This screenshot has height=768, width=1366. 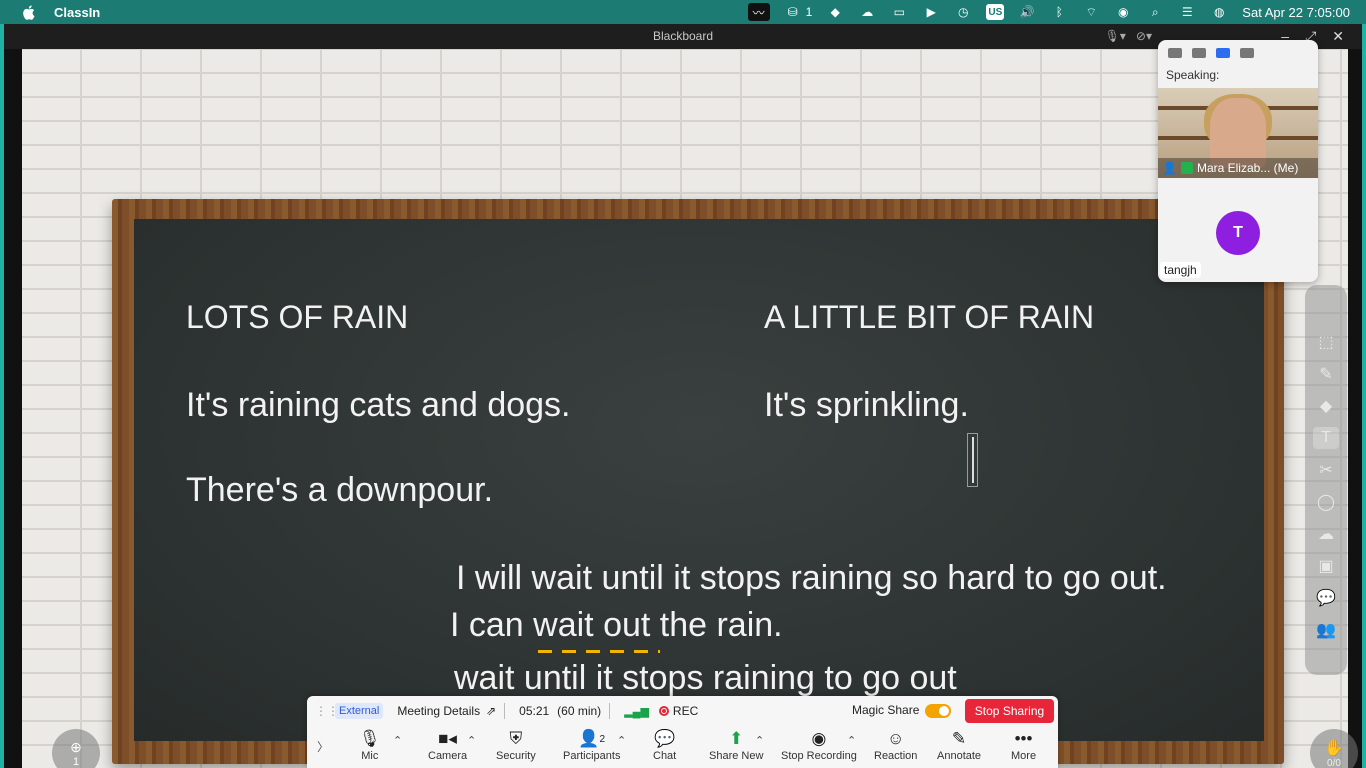 I want to click on security-button: ⛨ Security, so click(x=516, y=745).